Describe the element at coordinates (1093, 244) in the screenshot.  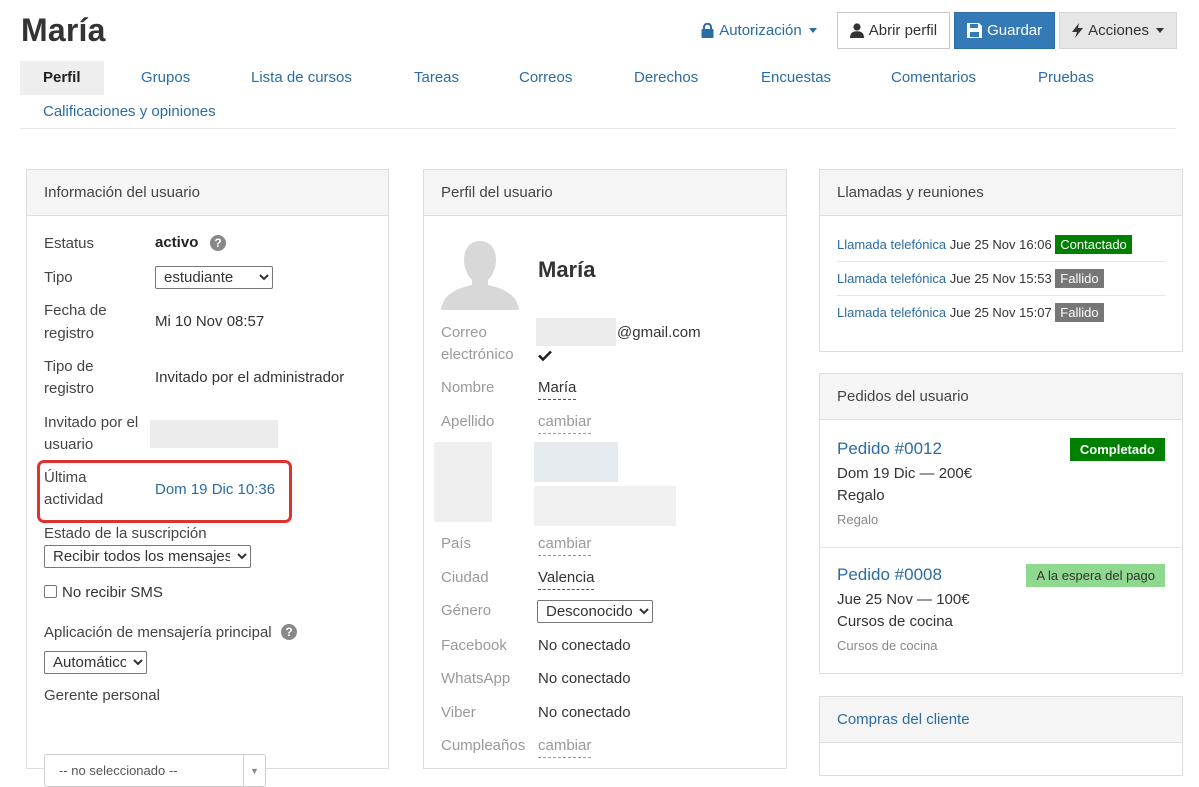
I see `status-badge: Contactado` at that location.